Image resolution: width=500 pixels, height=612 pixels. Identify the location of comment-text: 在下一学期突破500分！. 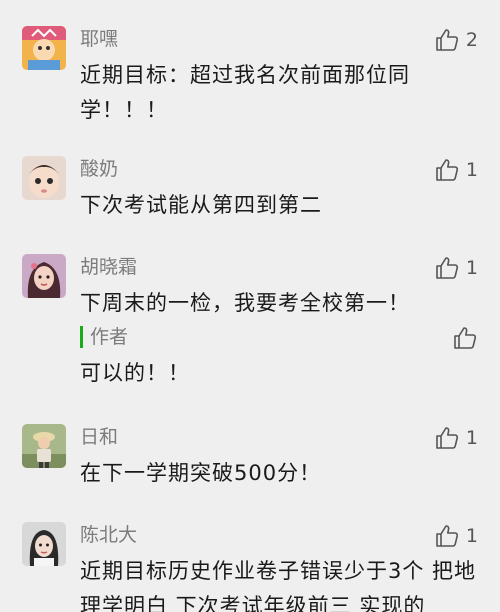
(201, 473).